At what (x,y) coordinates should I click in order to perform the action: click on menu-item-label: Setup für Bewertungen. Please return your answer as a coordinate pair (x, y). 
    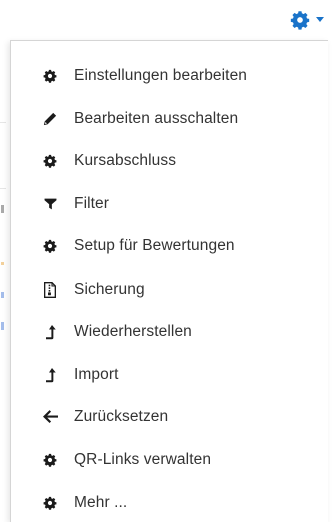
    Looking at the image, I should click on (154, 245).